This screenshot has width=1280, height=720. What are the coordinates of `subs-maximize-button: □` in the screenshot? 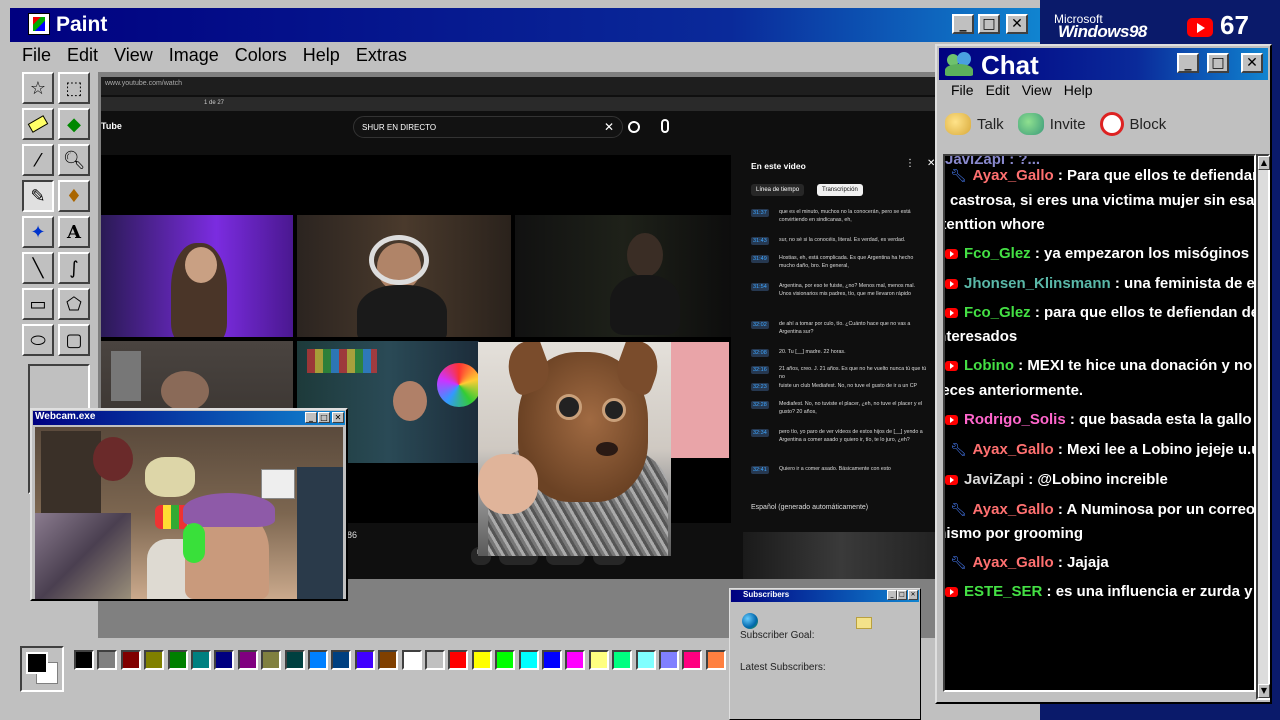 It's located at (902, 595).